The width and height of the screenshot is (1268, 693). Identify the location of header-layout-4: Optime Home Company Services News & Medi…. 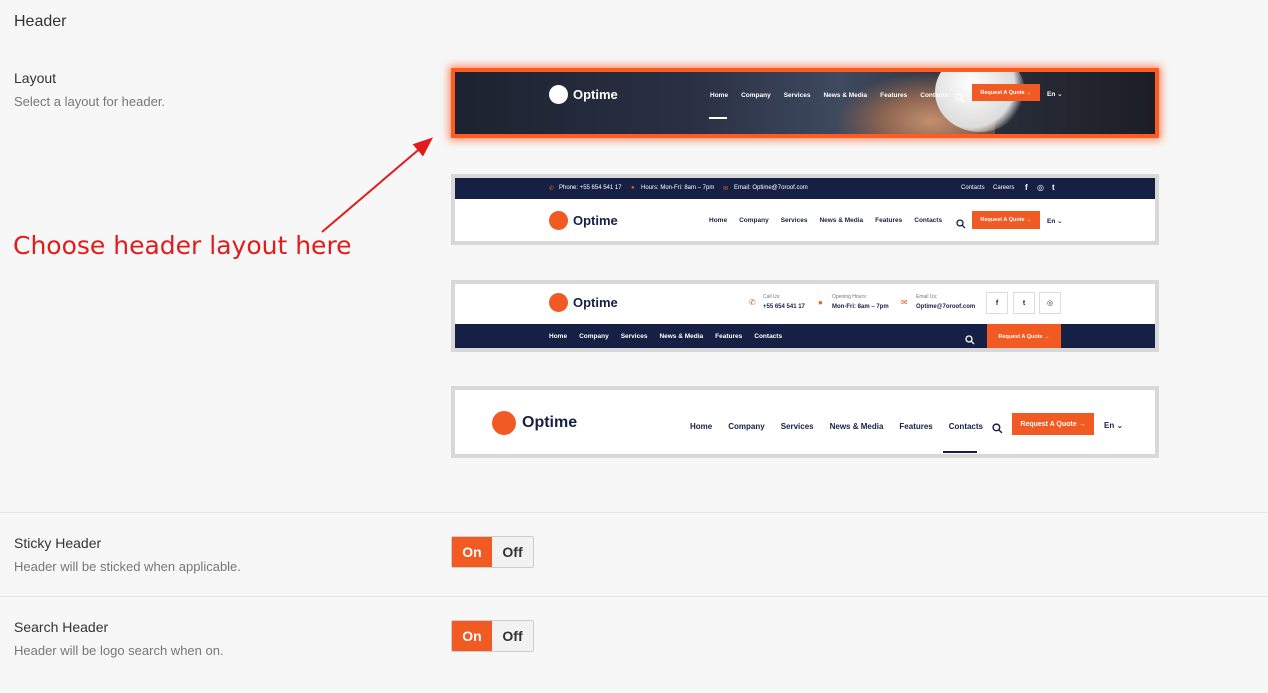
(805, 422).